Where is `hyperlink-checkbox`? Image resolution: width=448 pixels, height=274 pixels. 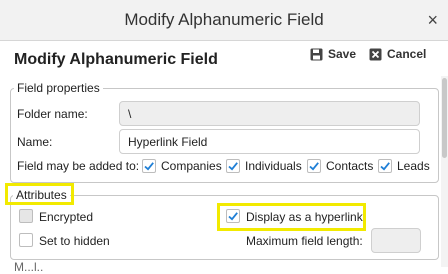
hyperlink-checkbox is located at coordinates (233, 216).